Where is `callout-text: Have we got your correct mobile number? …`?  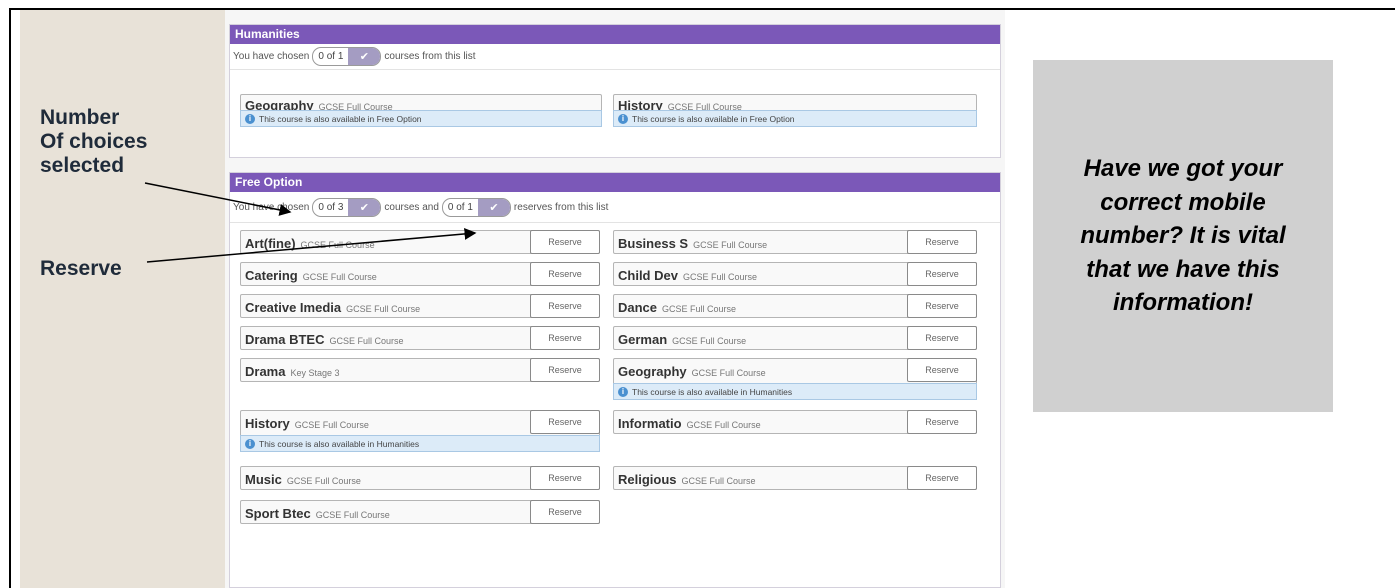 callout-text: Have we got your correct mobile number? … is located at coordinates (1183, 236).